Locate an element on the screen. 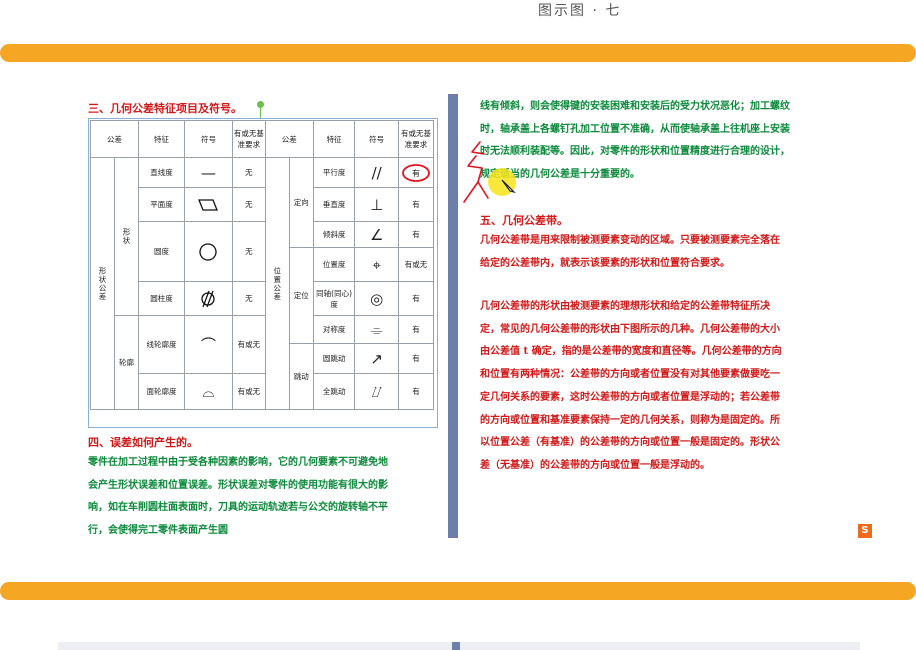  feature-cylindricity: 圆柱度 is located at coordinates (161, 298).